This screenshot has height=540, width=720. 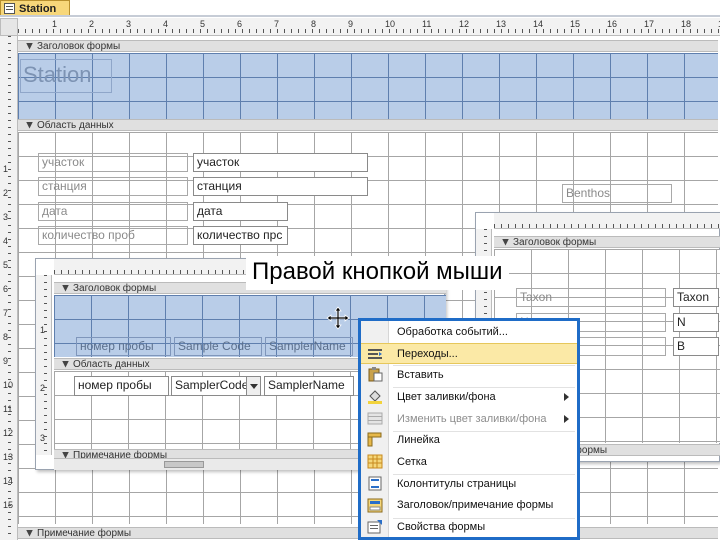 What do you see at coordinates (9, 27) in the screenshot?
I see `form-selector` at bounding box center [9, 27].